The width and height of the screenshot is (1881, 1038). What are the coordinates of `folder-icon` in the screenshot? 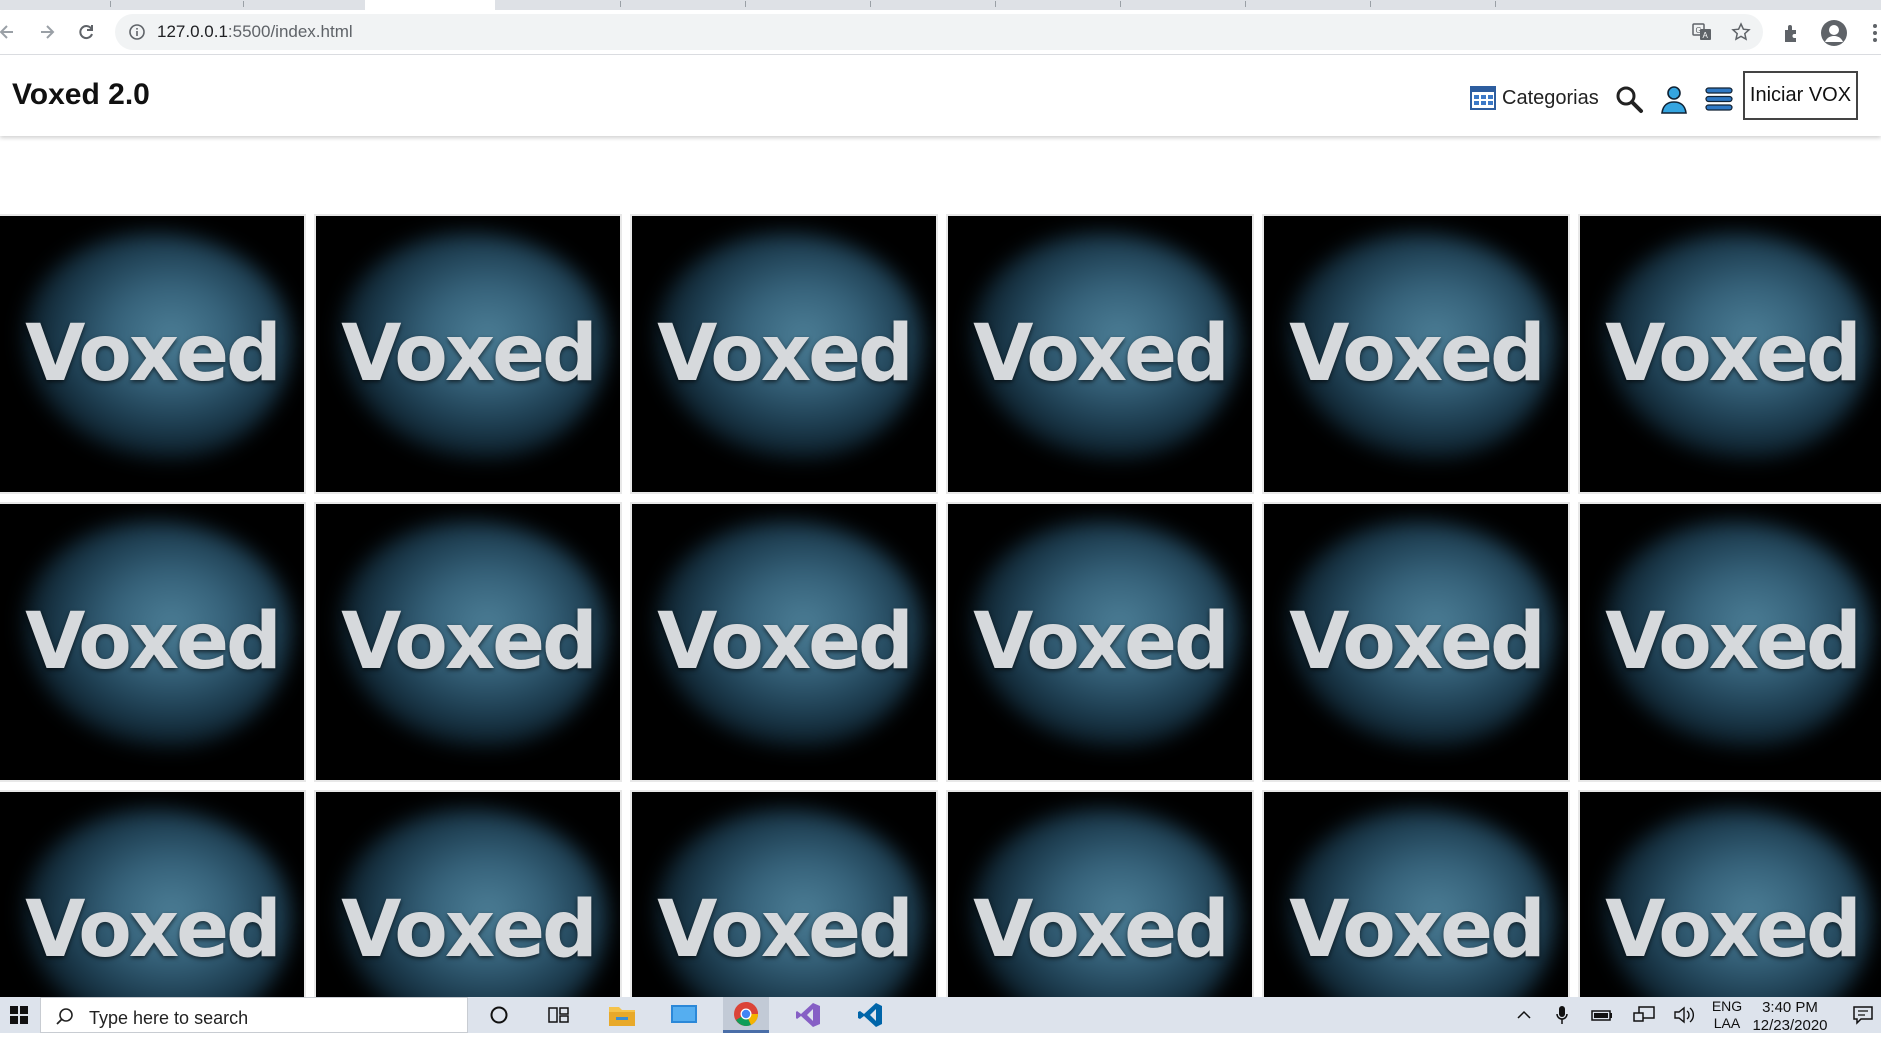 It's located at (622, 1016).